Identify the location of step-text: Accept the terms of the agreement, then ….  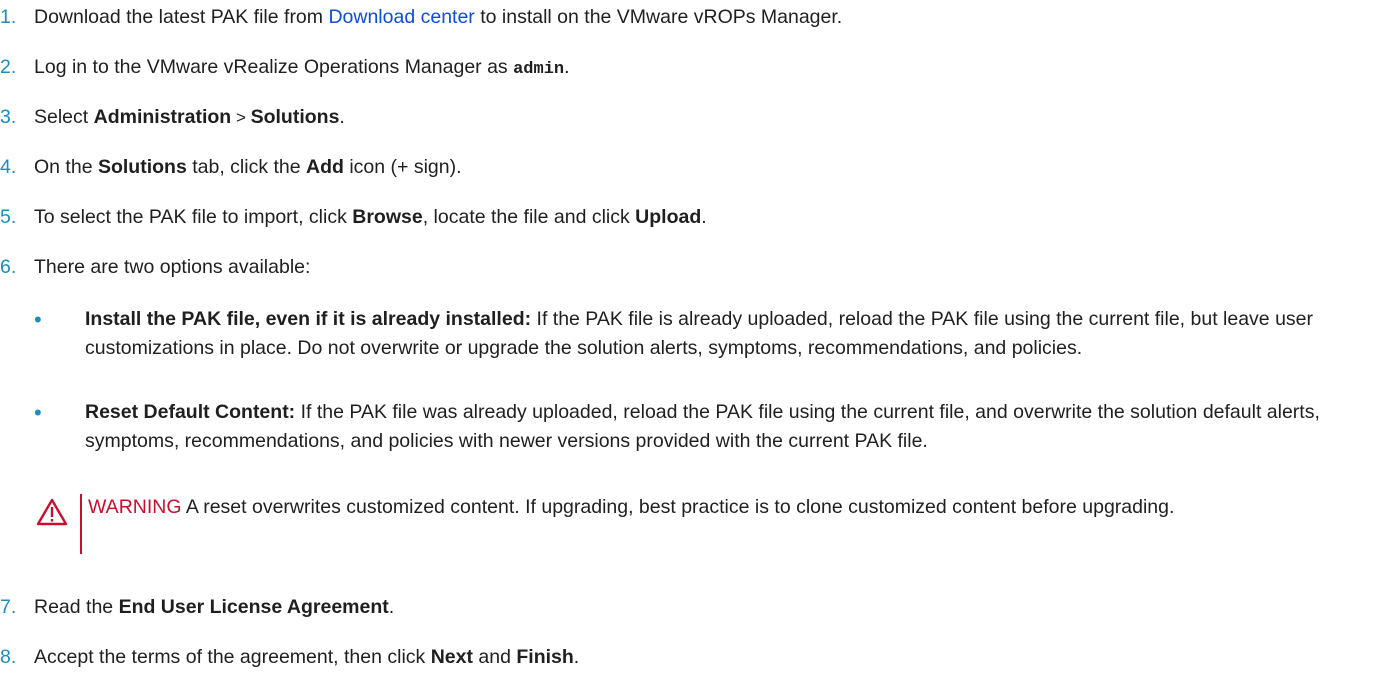
(306, 657).